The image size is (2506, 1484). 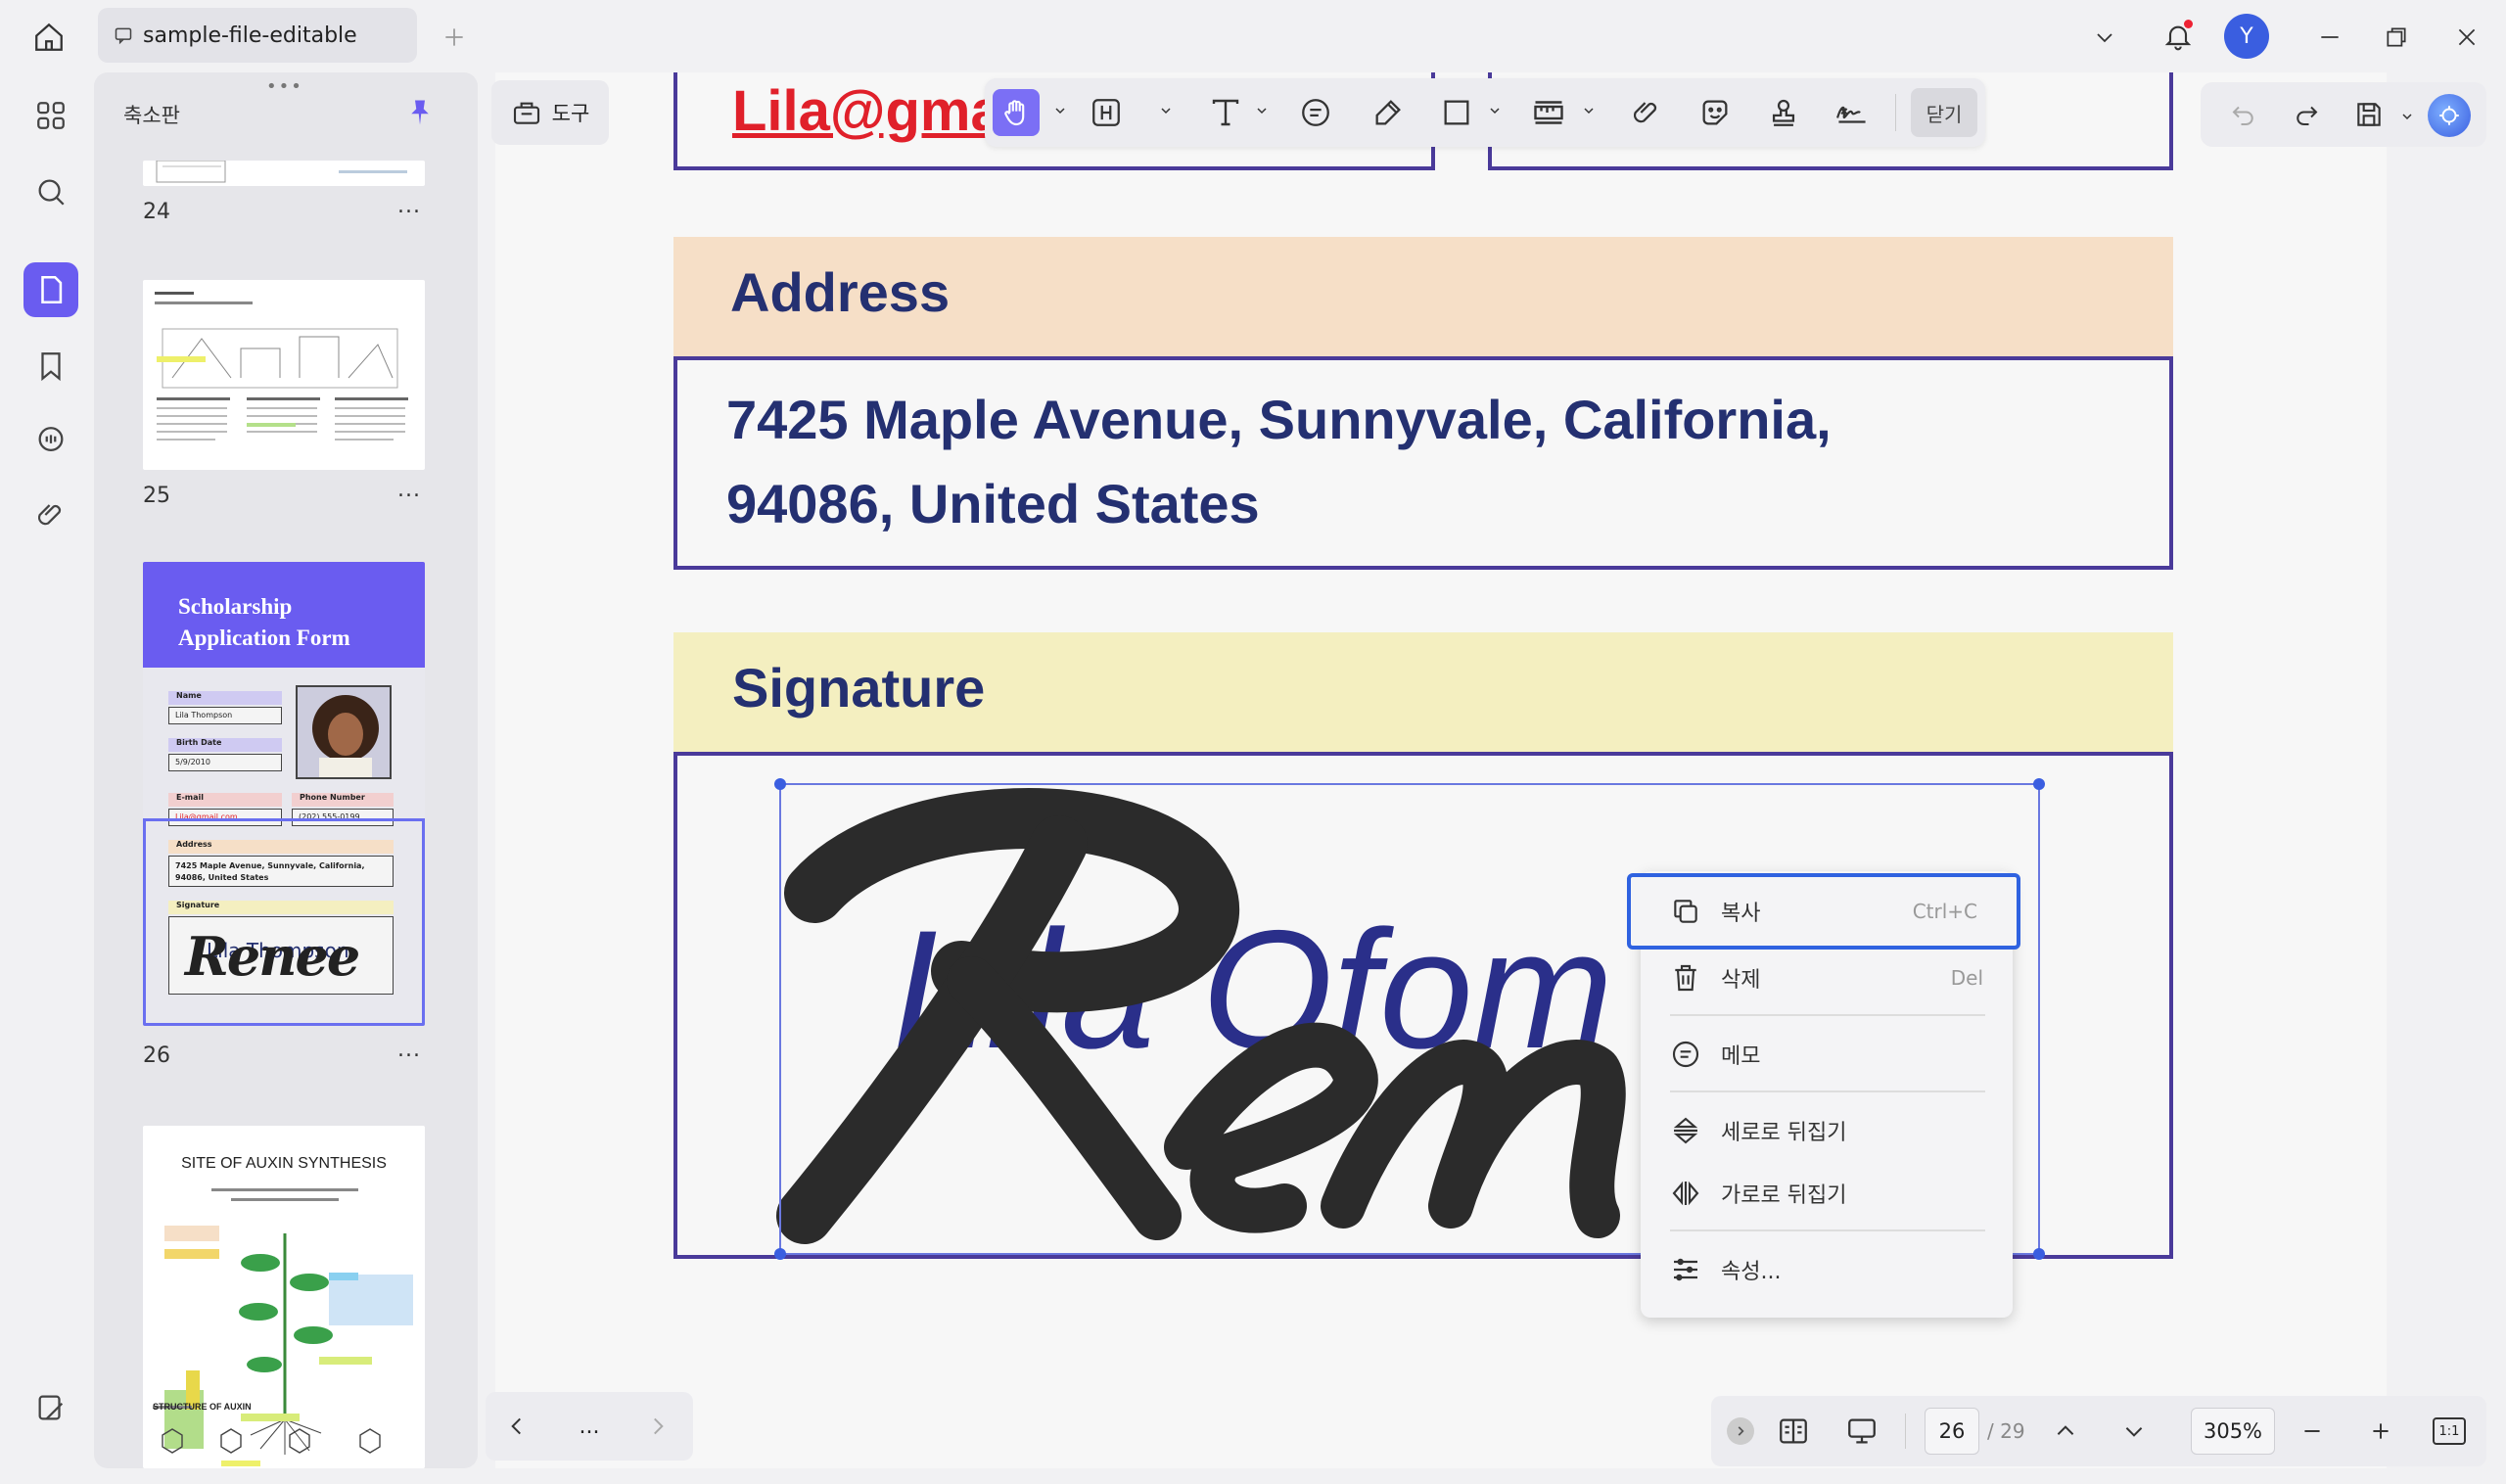 I want to click on menu-item-label: 삭제, so click(x=1741, y=980).